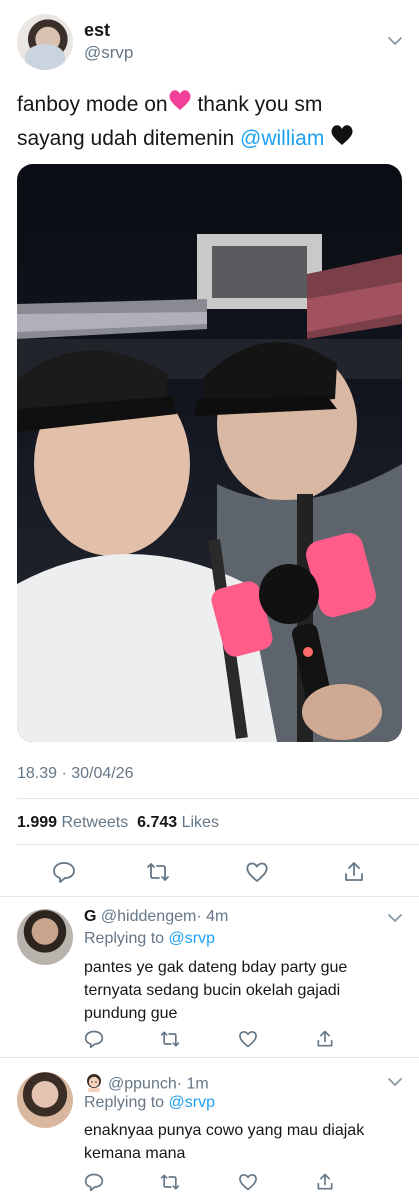 This screenshot has height=1200, width=419. What do you see at coordinates (92, 104) in the screenshot?
I see `tweet-text-part: fanboy mode on` at bounding box center [92, 104].